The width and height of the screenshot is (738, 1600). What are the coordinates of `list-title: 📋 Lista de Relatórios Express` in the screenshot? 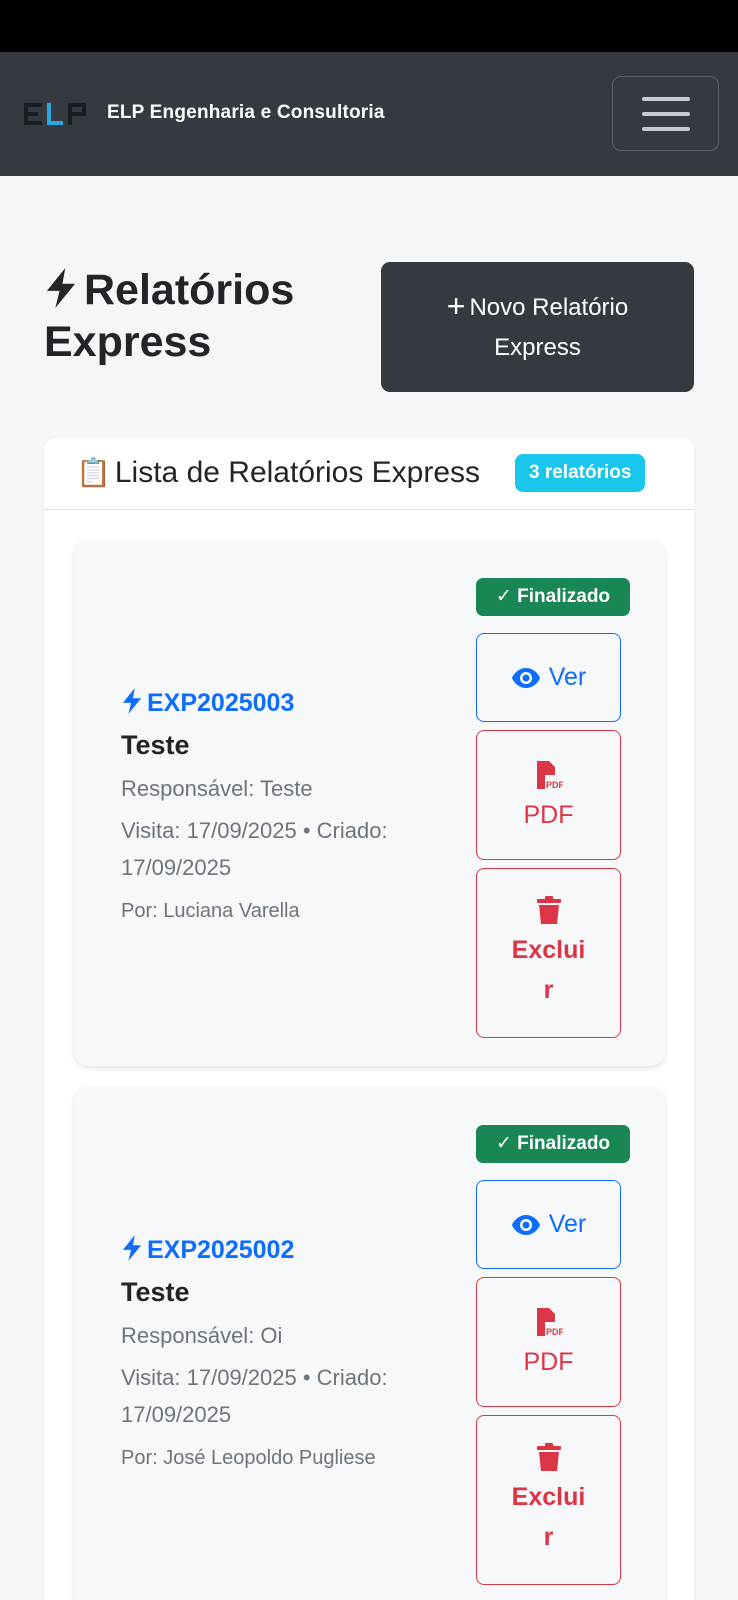 It's located at (278, 472).